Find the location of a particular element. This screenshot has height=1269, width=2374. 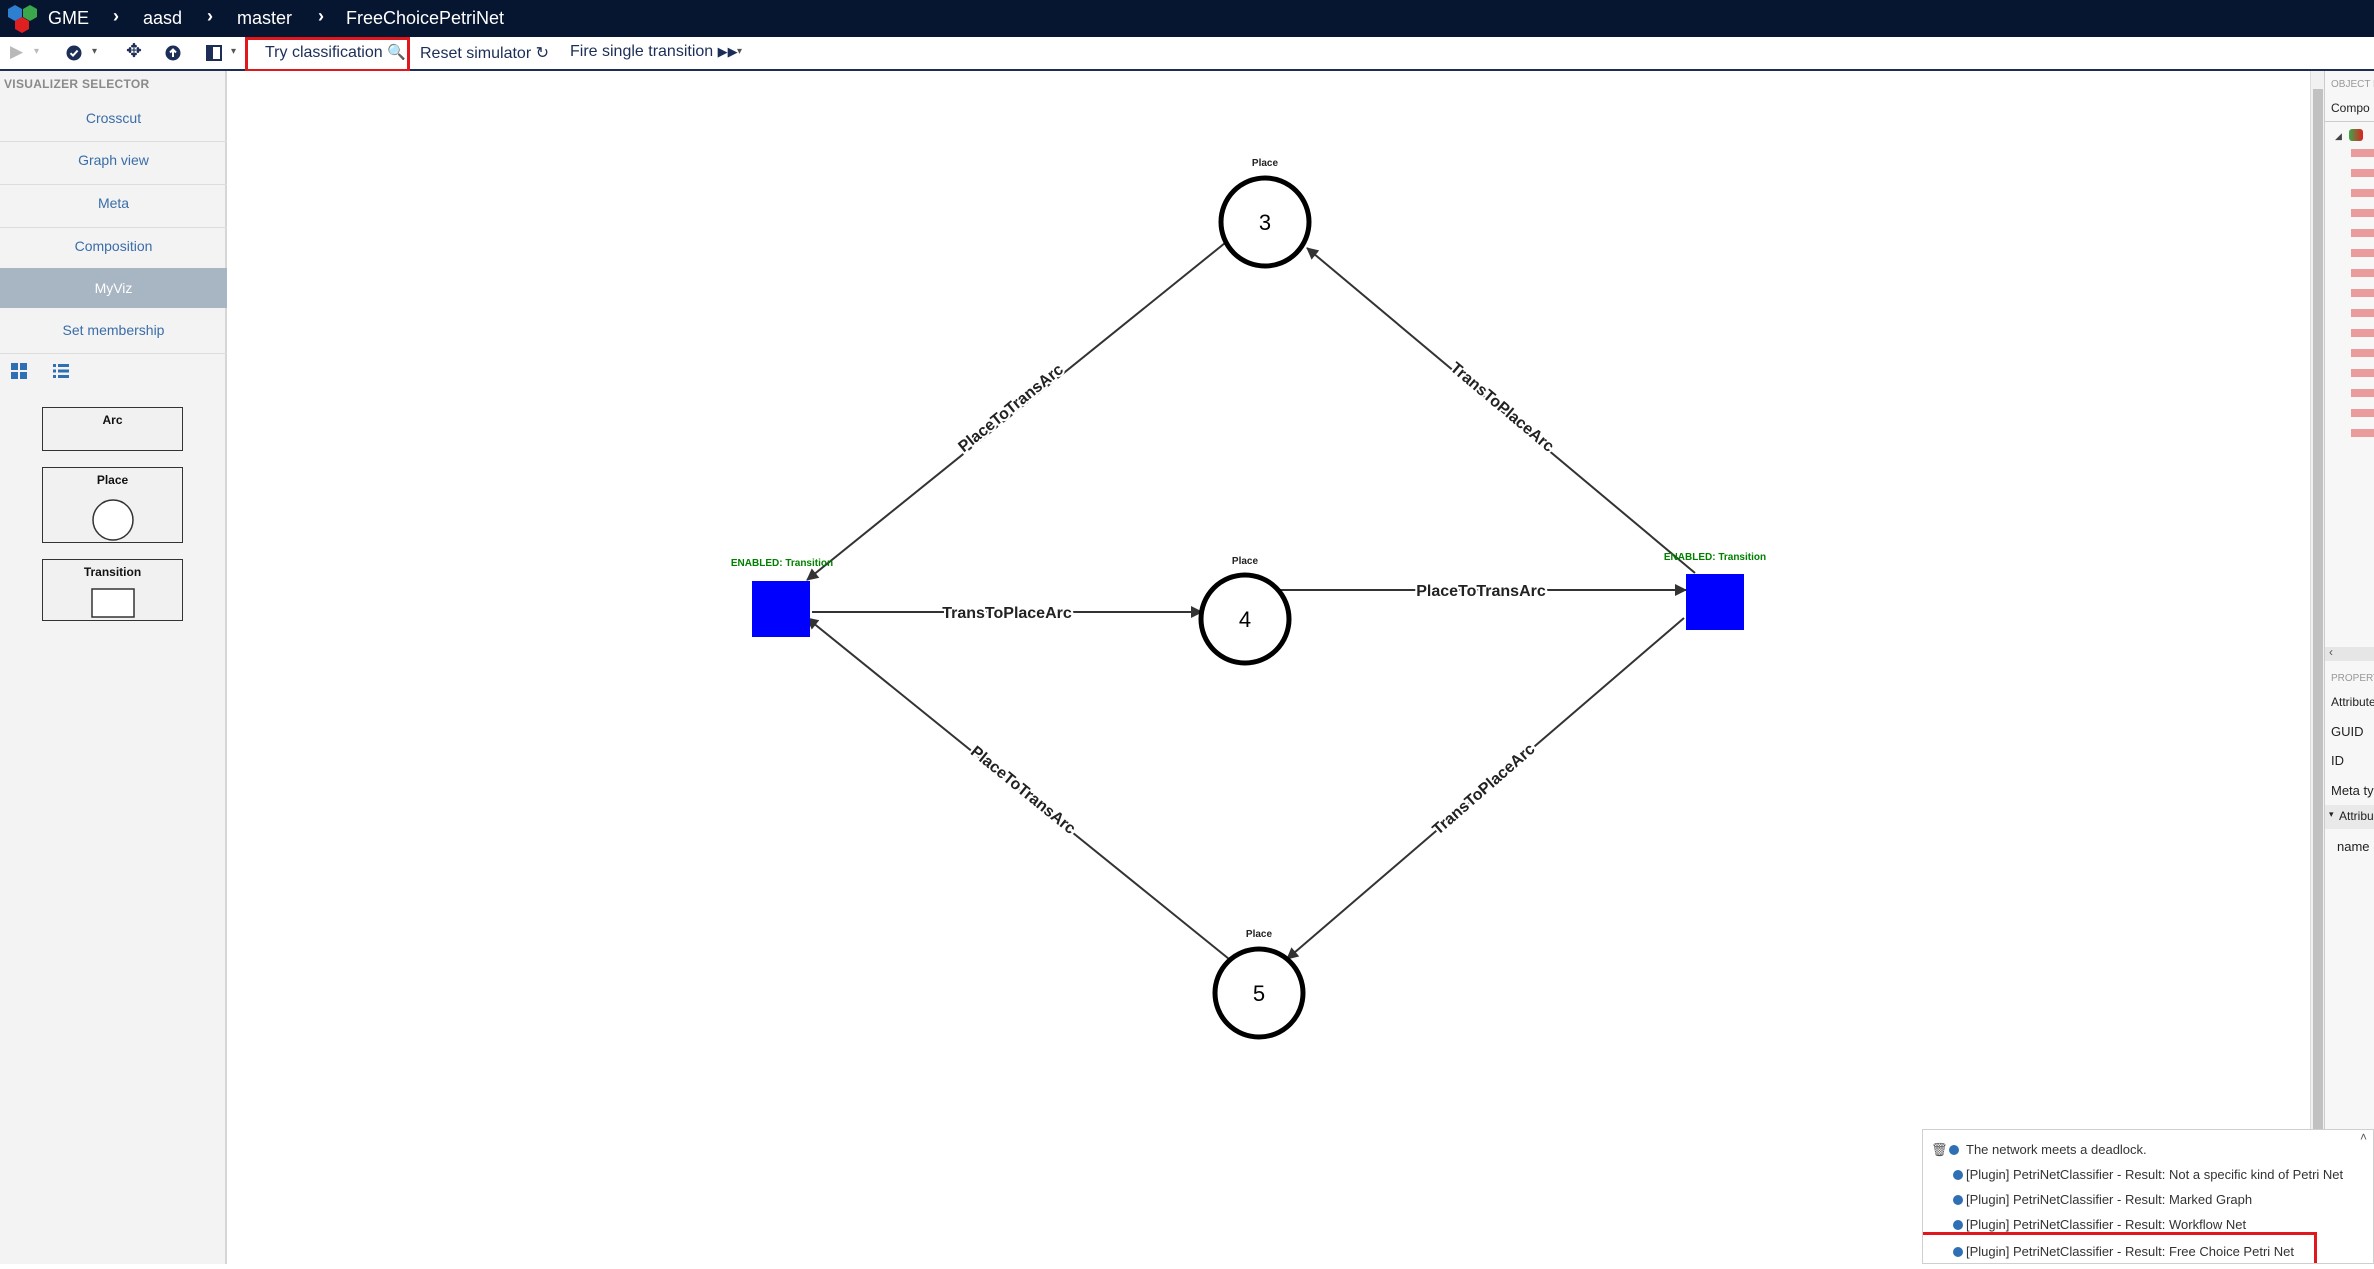

place-token-count: 4 is located at coordinates (1245, 619).